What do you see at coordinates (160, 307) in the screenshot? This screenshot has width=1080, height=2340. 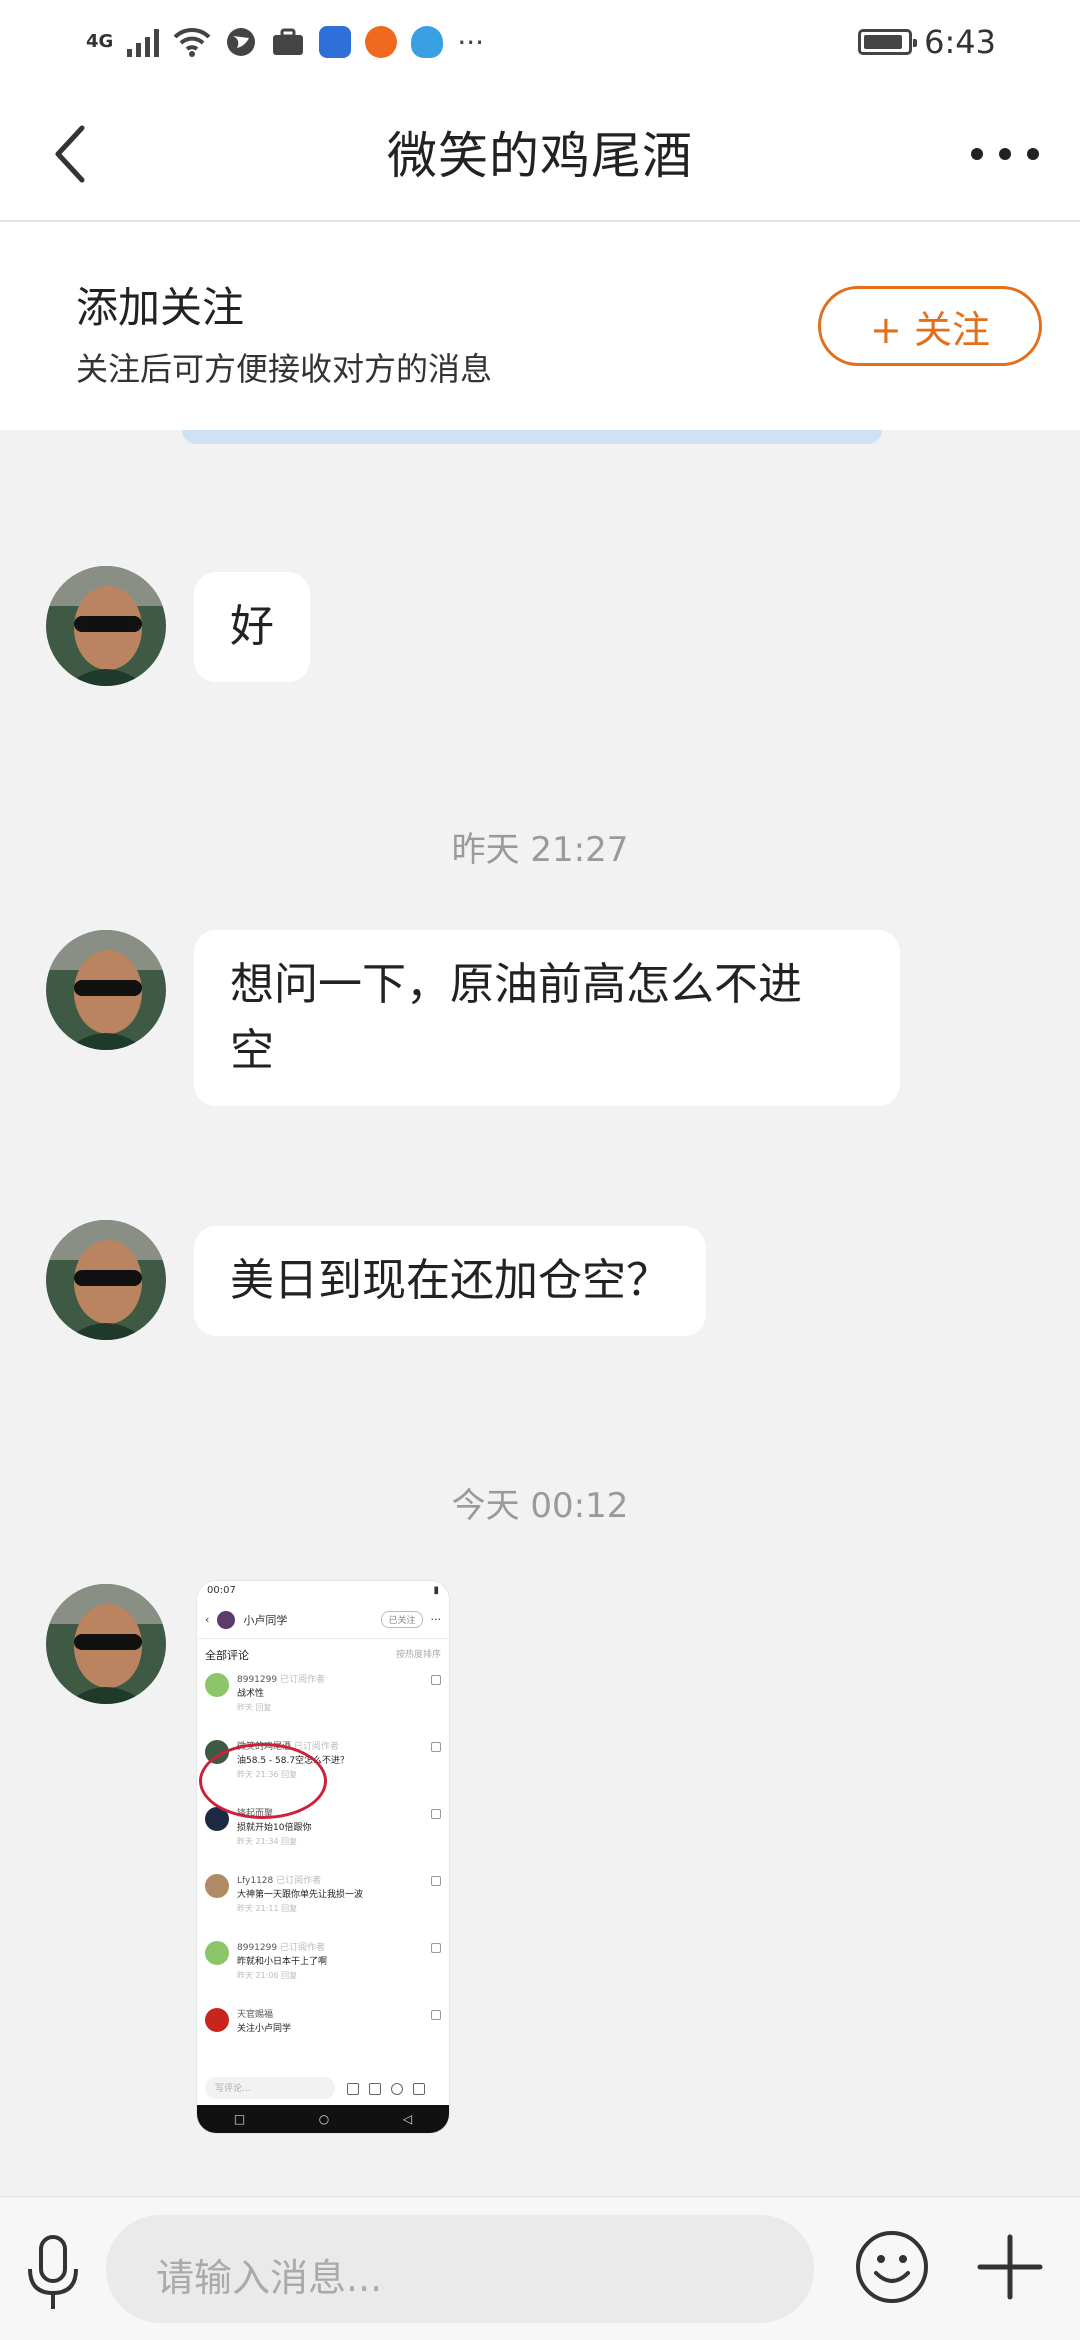 I see `follow-title: 添加关注` at bounding box center [160, 307].